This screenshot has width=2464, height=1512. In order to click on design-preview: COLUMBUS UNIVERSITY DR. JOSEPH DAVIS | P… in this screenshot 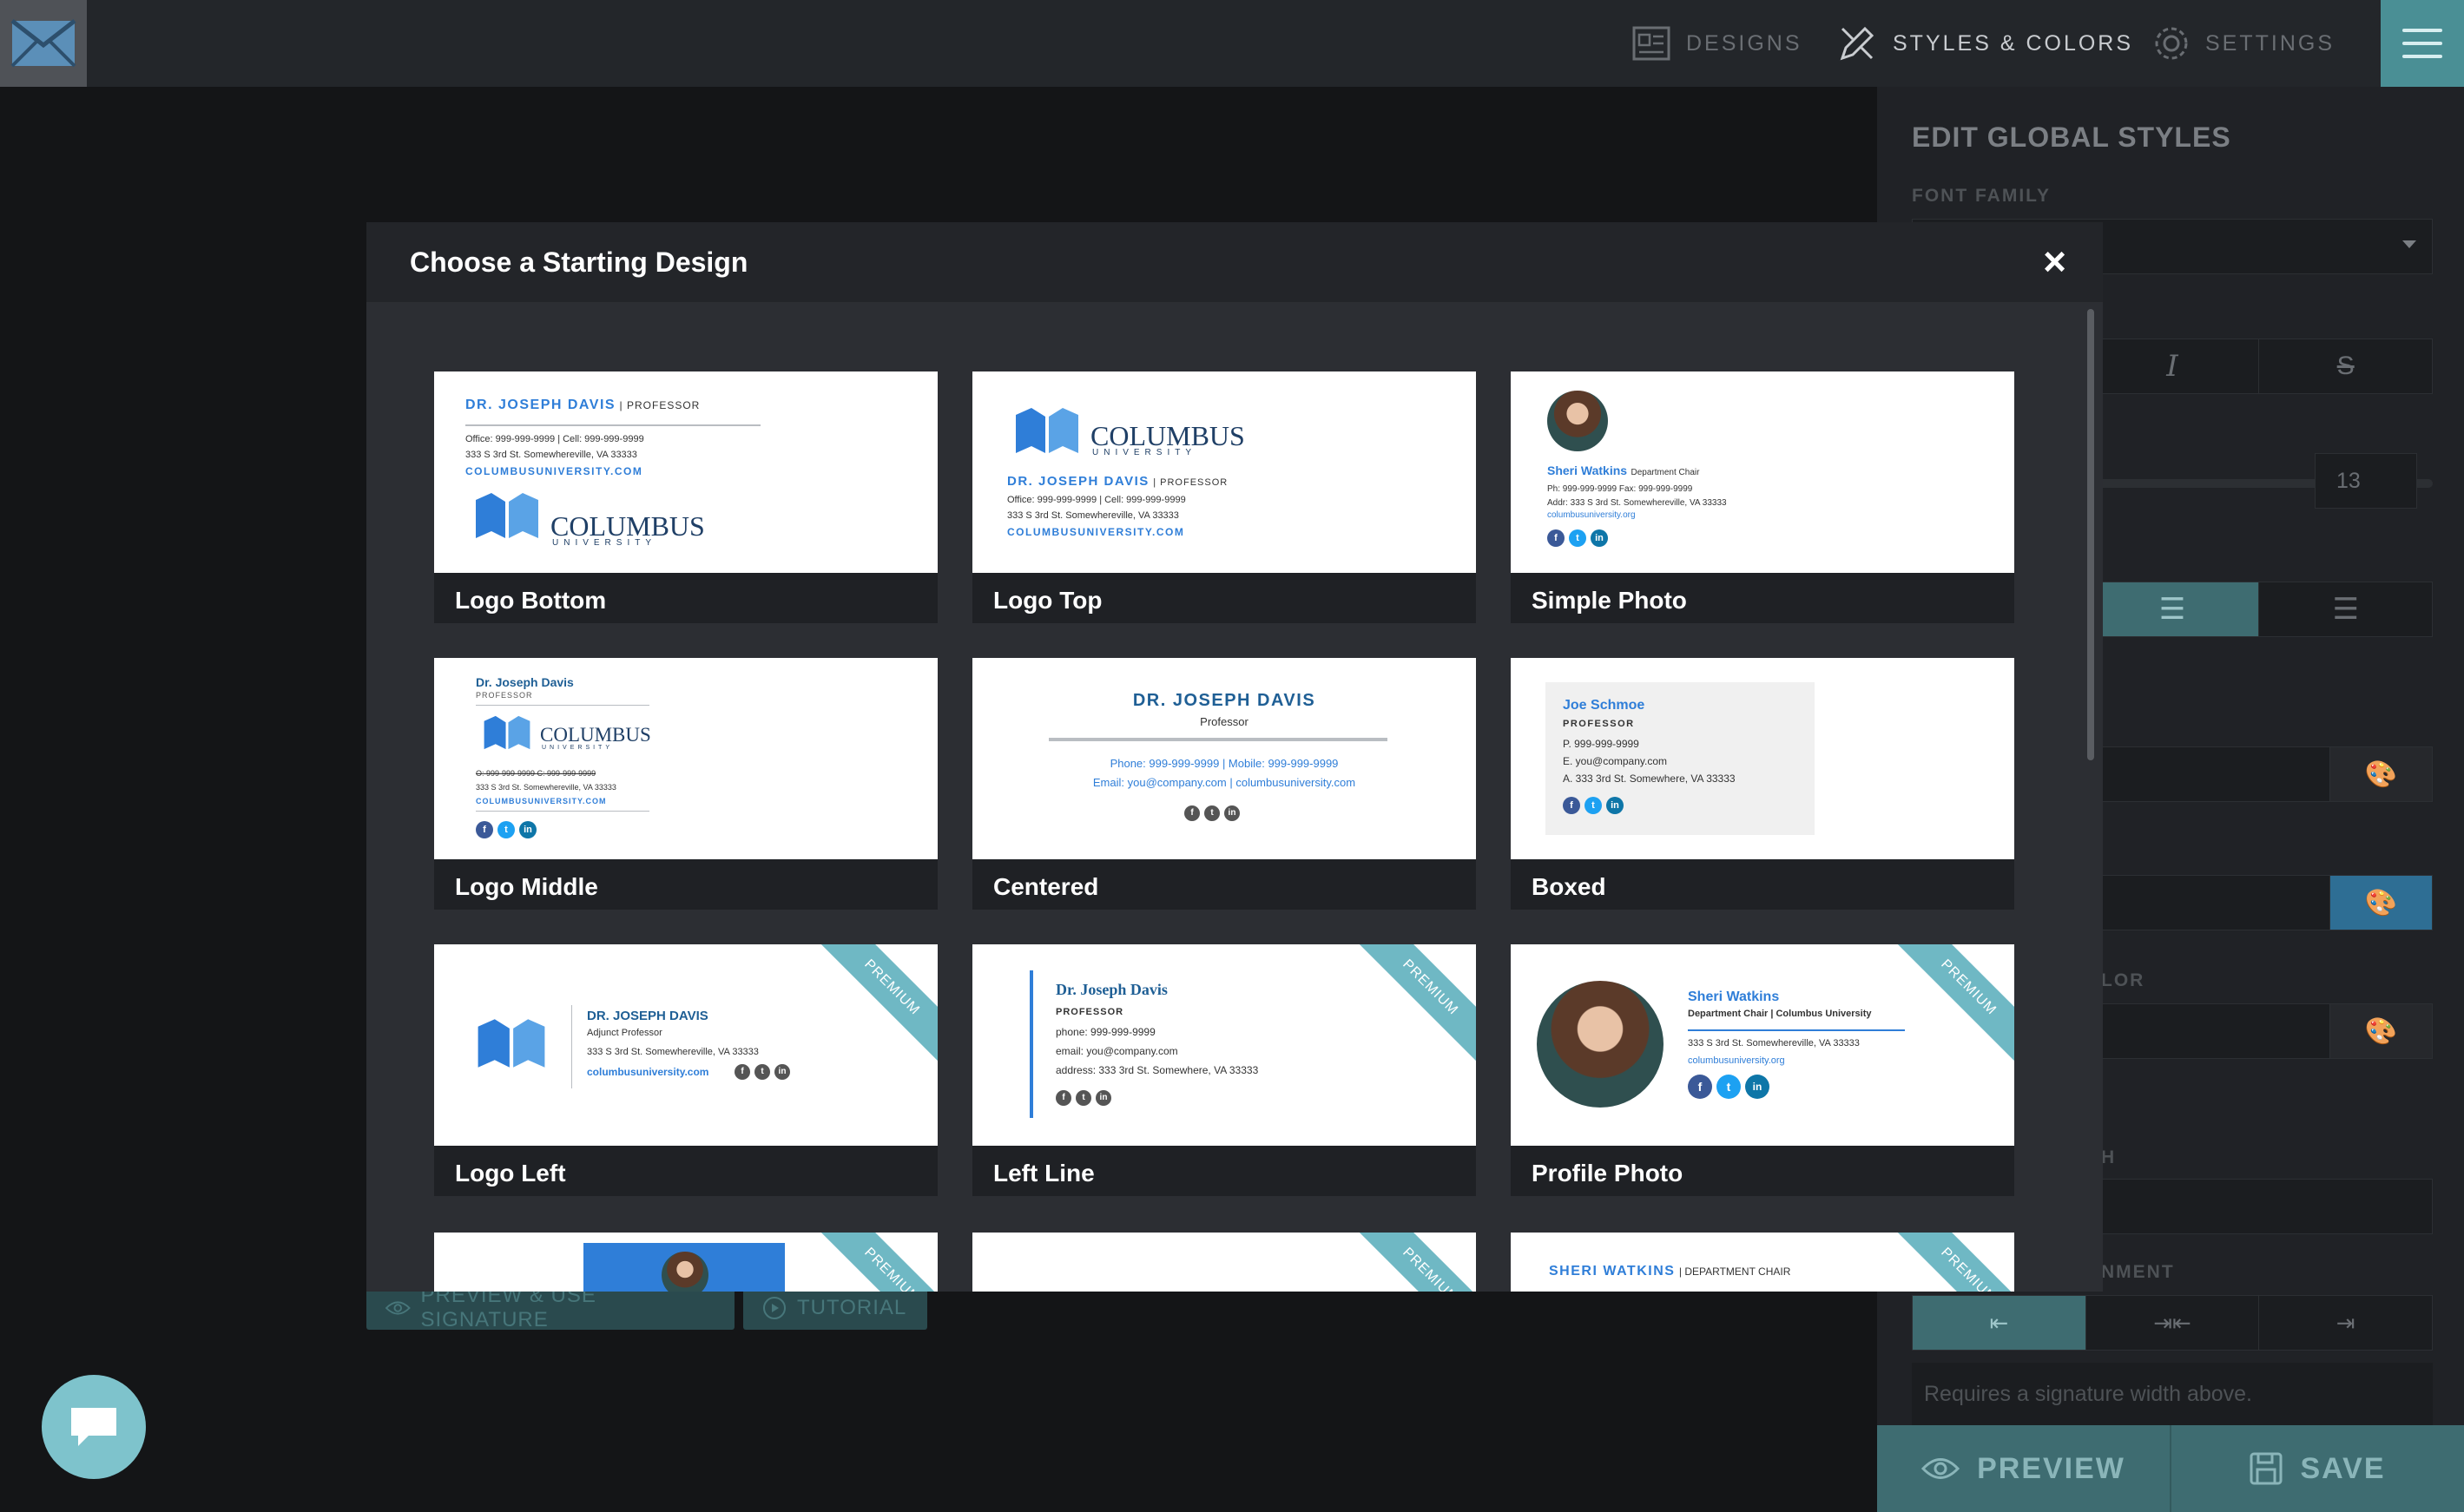, I will do `click(1224, 472)`.